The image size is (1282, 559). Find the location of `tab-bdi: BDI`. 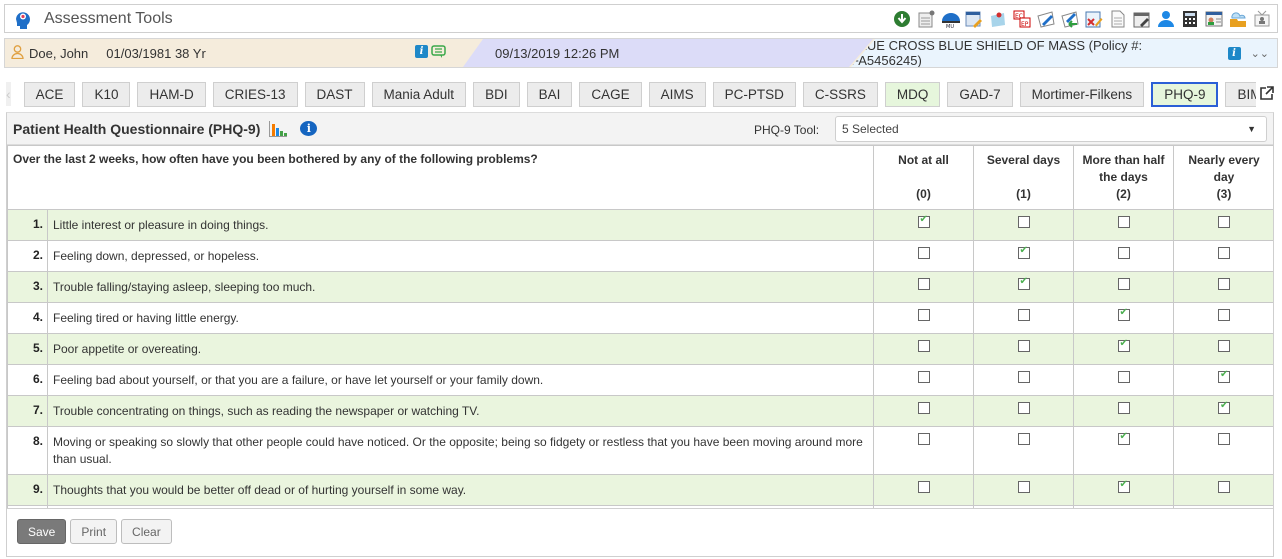

tab-bdi: BDI is located at coordinates (496, 94).